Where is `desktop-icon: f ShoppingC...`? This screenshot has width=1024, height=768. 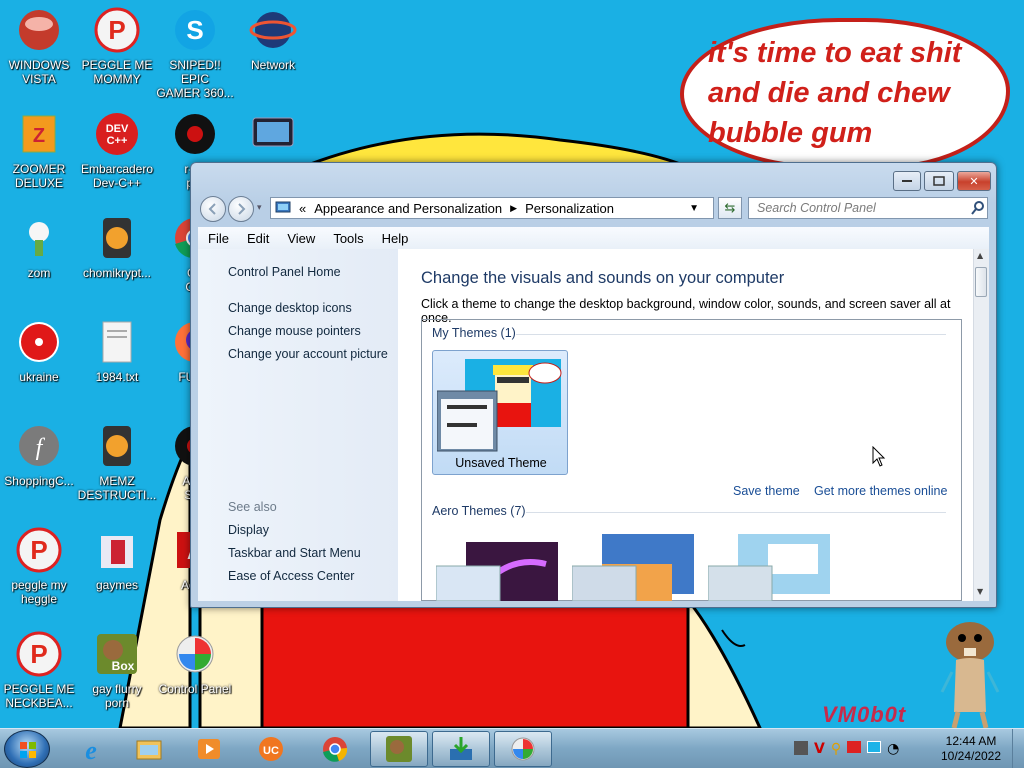
desktop-icon: f ShoppingC... is located at coordinates (39, 464).